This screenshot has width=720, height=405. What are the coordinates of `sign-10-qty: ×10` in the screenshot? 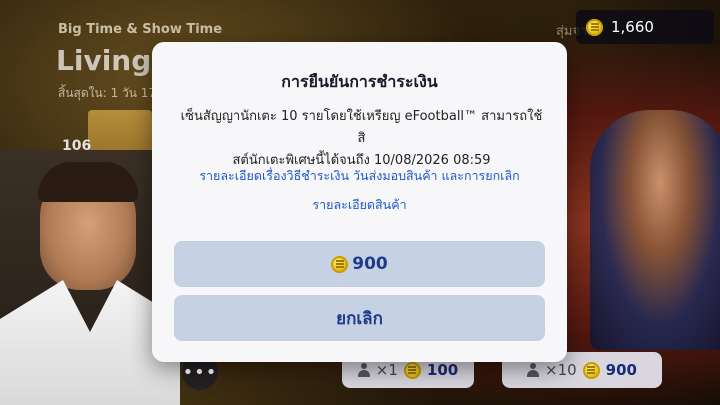 It's located at (561, 370).